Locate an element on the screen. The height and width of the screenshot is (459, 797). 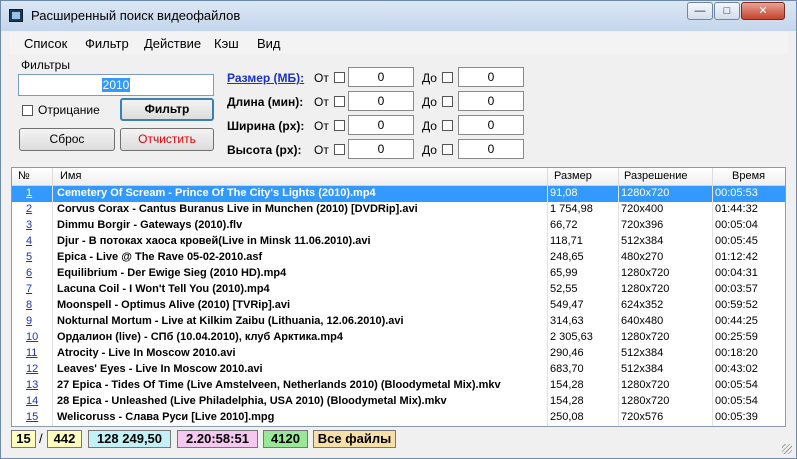
column-time: Время is located at coordinates (748, 176).